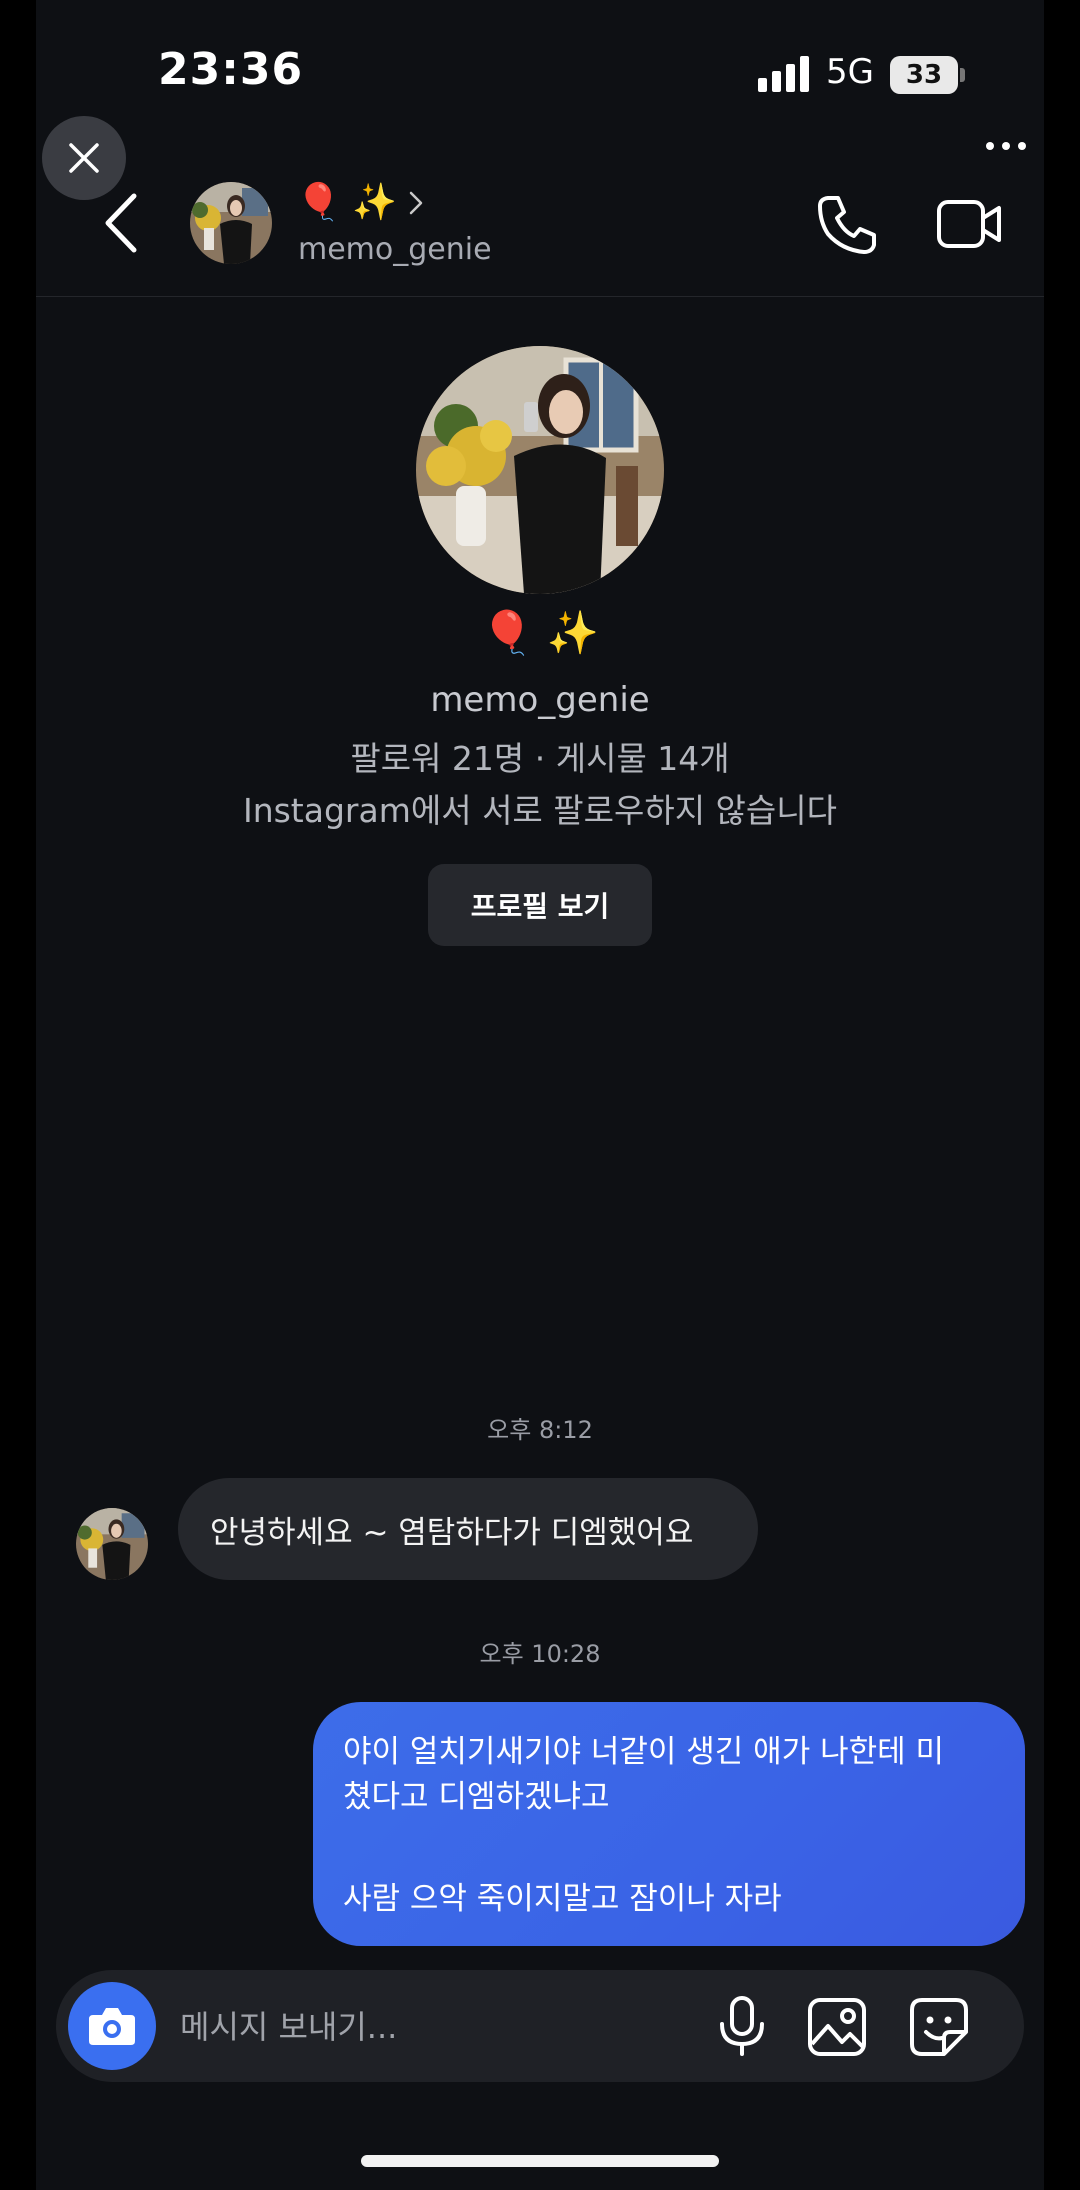 This screenshot has height=2190, width=1080. Describe the element at coordinates (939, 2027) in the screenshot. I see `sticker-icon` at that location.